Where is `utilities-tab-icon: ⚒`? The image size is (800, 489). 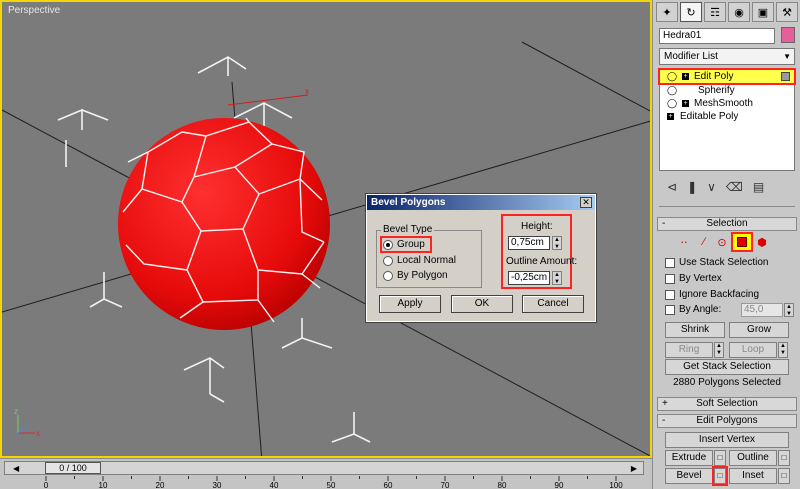 utilities-tab-icon: ⚒ is located at coordinates (787, 12).